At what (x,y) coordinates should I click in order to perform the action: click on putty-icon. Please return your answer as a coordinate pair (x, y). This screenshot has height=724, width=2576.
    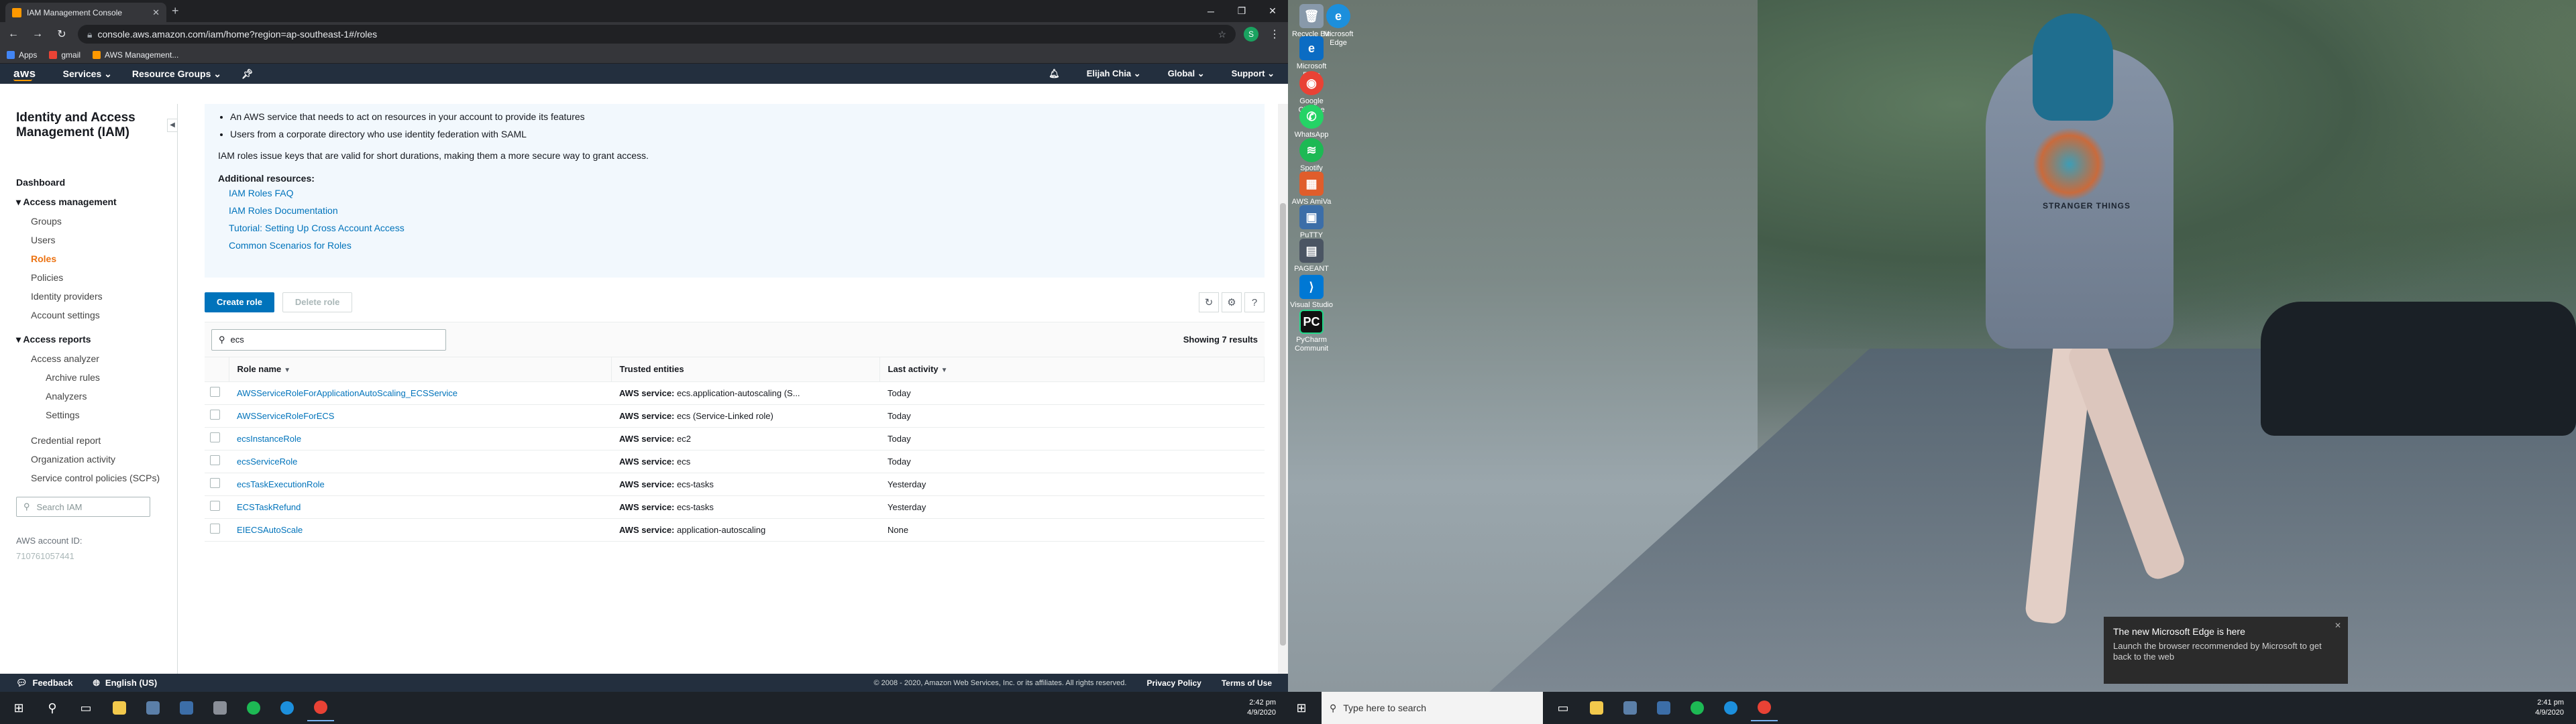
    Looking at the image, I should click on (1663, 708).